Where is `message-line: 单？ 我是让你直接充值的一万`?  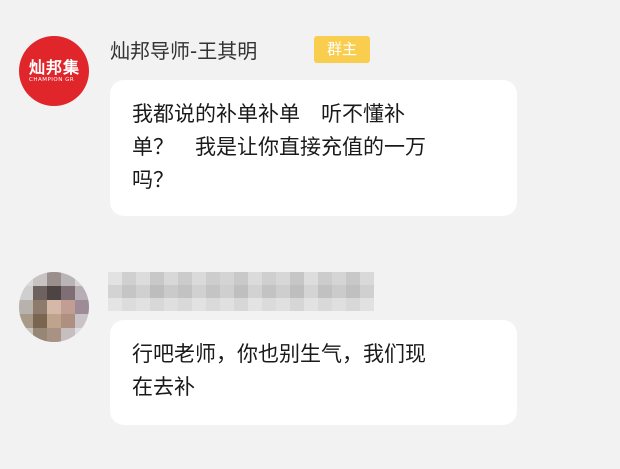 message-line: 单？ 我是让你直接充值的一万 is located at coordinates (279, 147).